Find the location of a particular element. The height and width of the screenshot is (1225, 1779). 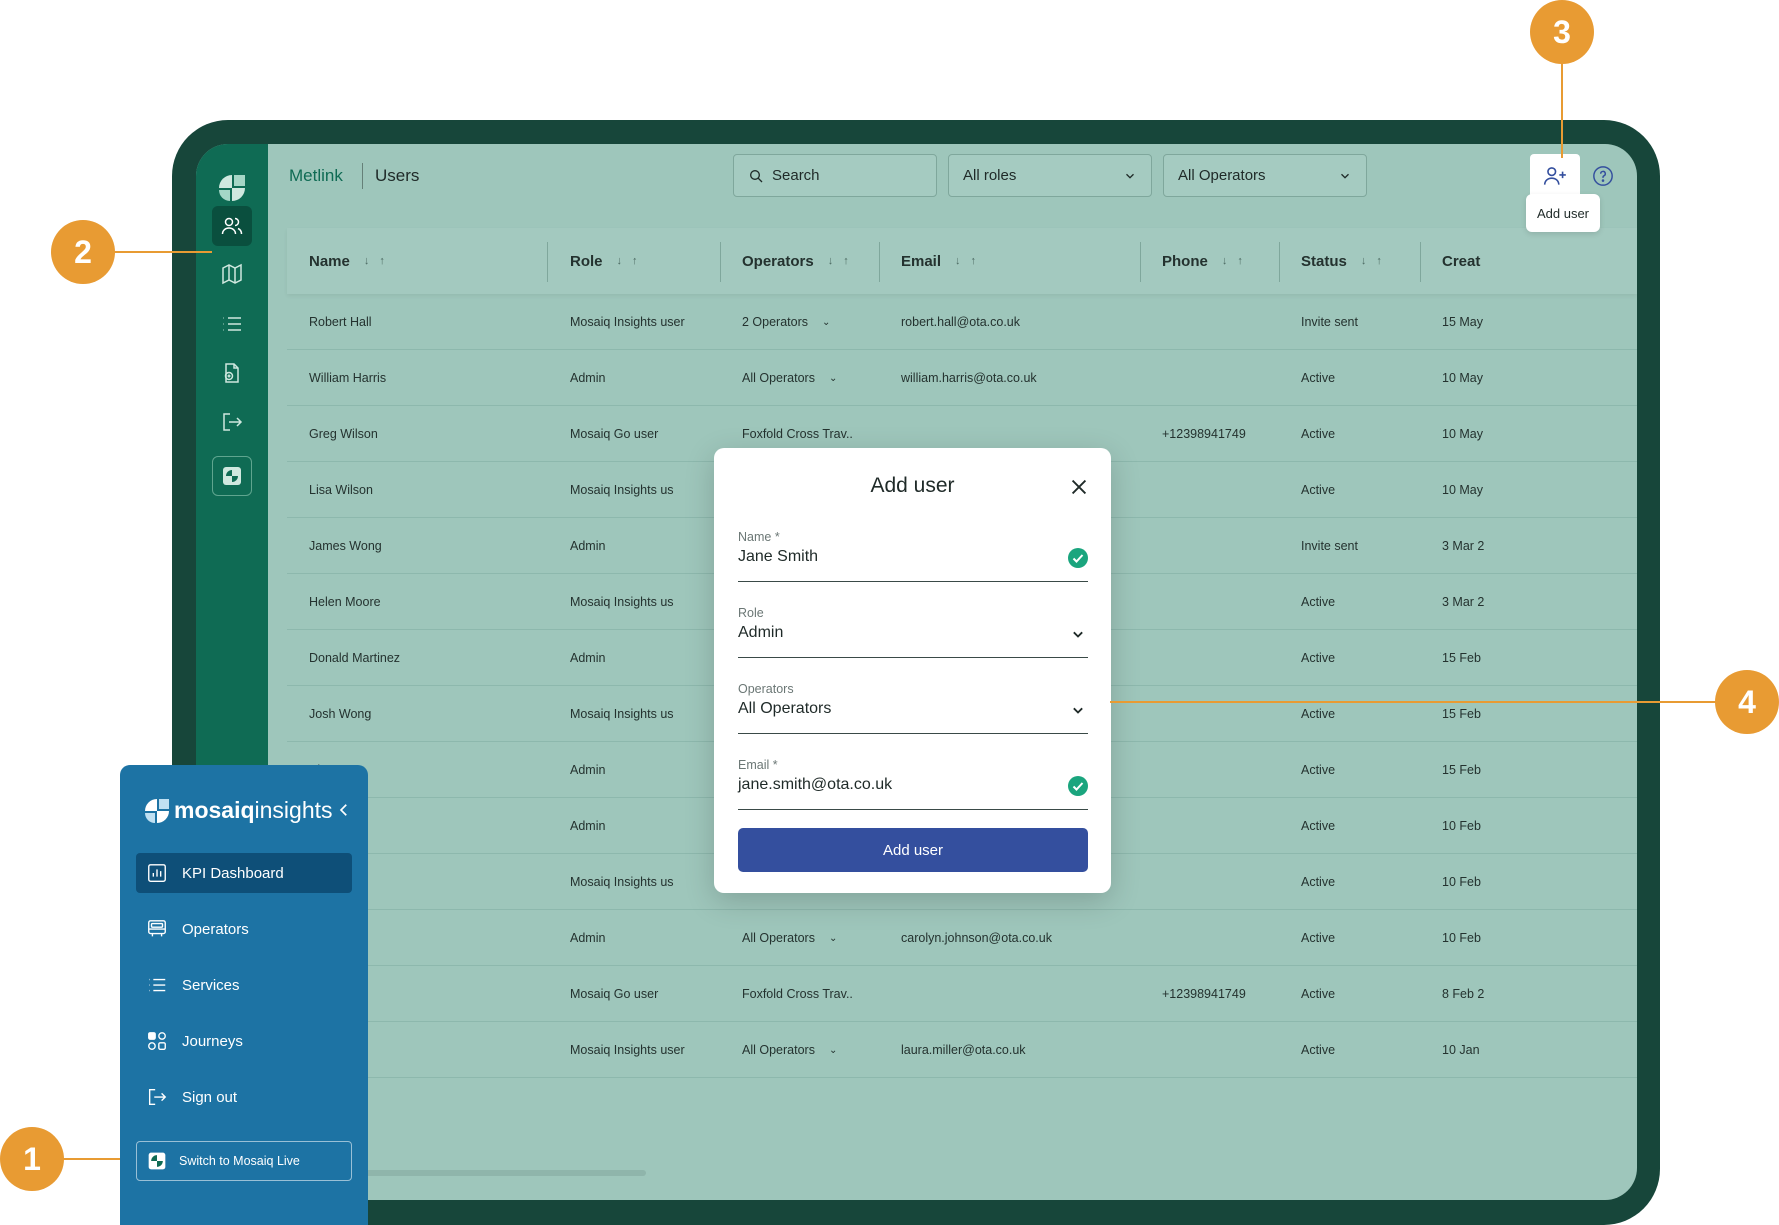

operators-field: Operators All Operators is located at coordinates (913, 708).